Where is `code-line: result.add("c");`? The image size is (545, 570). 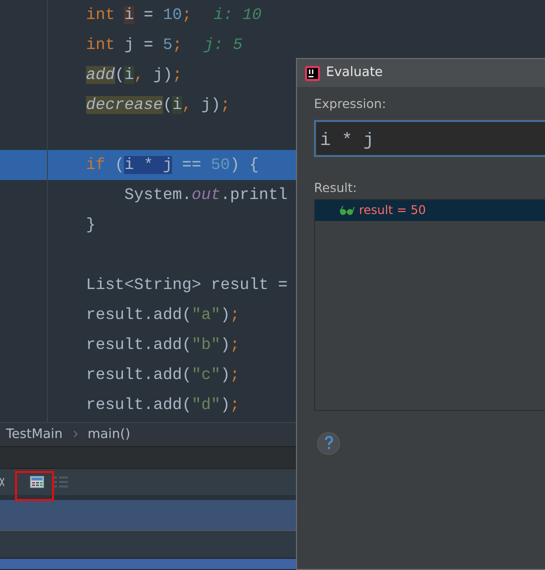 code-line: result.add("c"); is located at coordinates (163, 375).